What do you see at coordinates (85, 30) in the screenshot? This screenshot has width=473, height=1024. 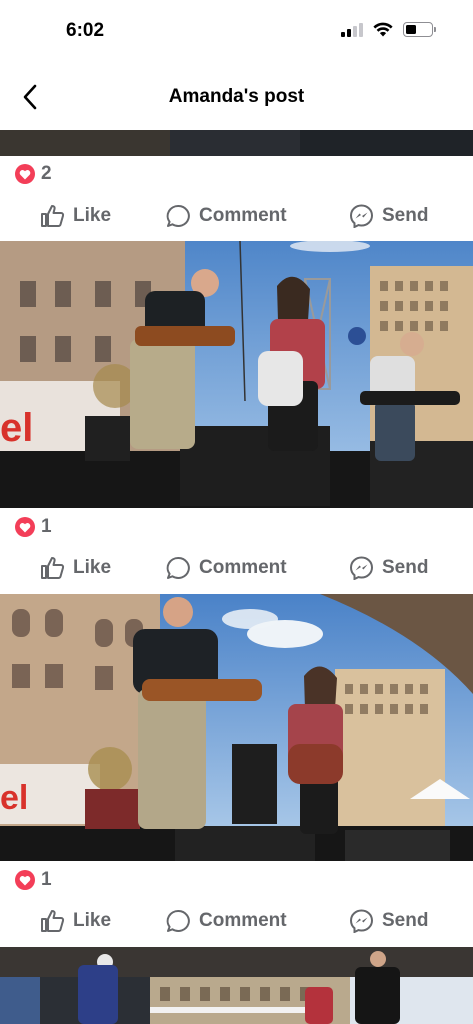 I see `status-time: 6:02` at bounding box center [85, 30].